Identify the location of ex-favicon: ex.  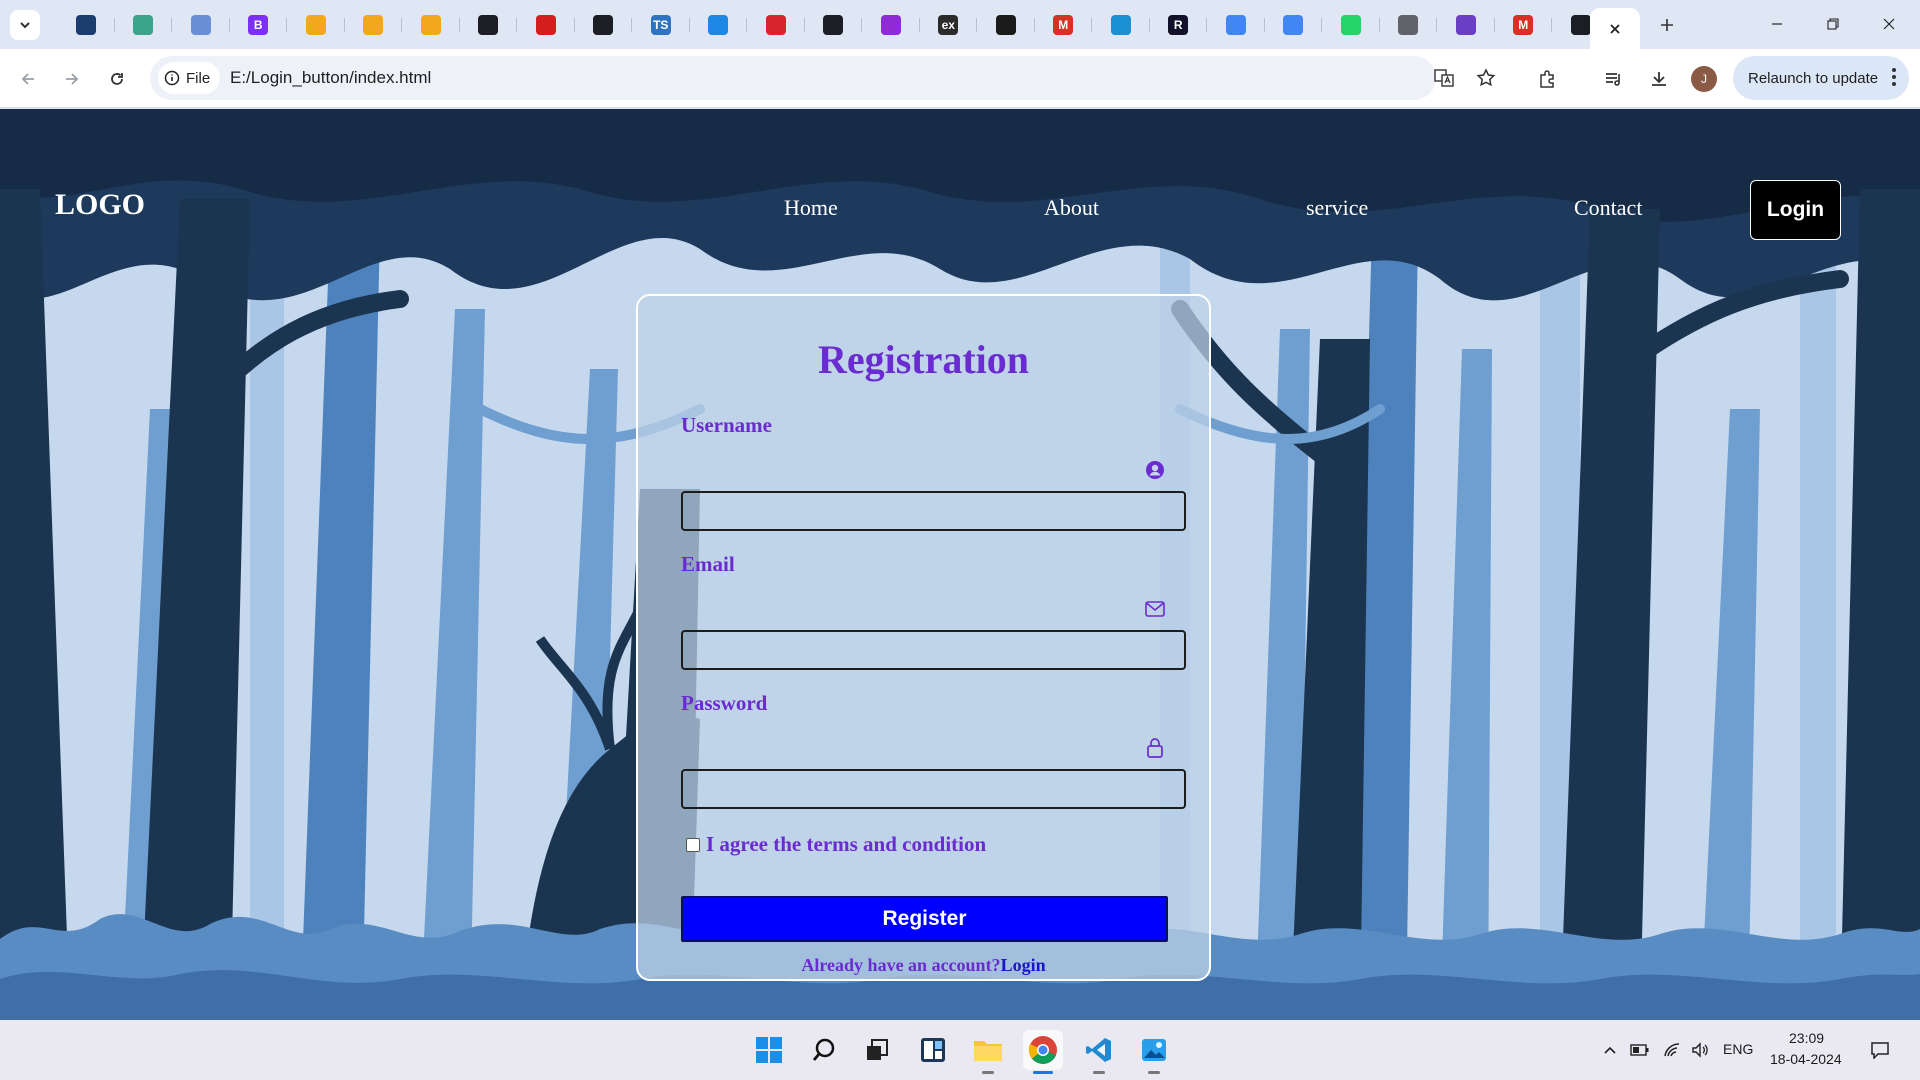
(948, 25).